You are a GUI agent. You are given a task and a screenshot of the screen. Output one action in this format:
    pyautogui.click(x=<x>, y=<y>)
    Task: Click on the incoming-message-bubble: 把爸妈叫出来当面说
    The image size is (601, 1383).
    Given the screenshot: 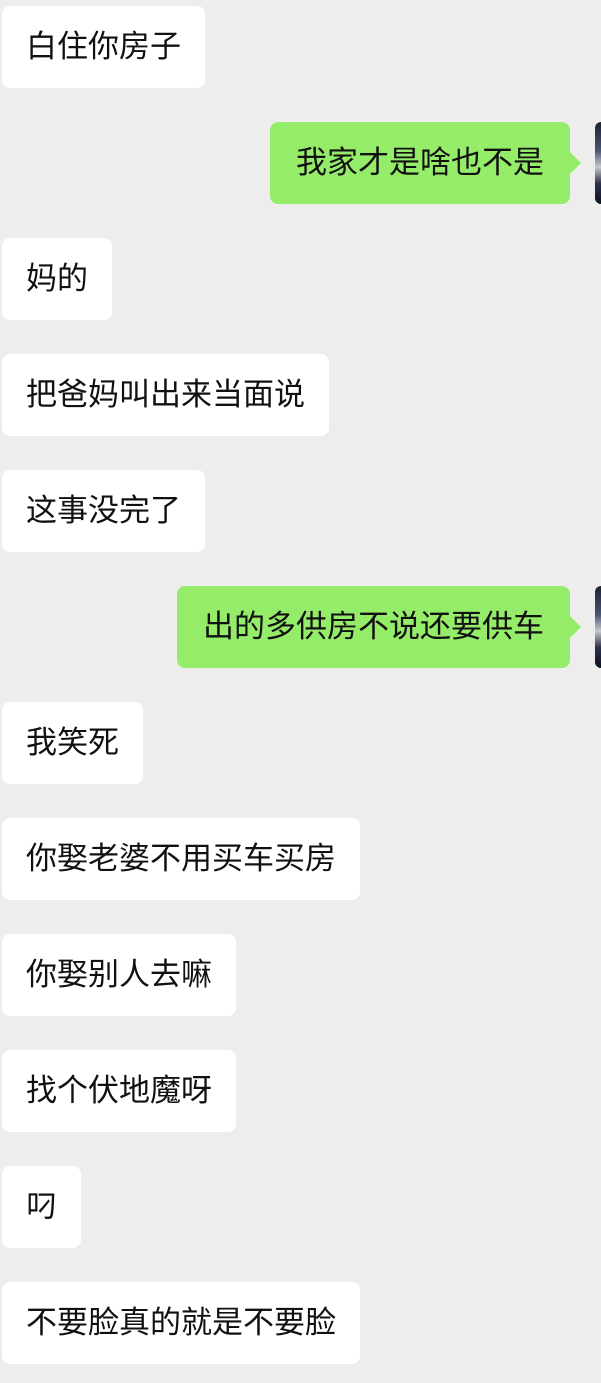 What is the action you would take?
    pyautogui.click(x=165, y=395)
    